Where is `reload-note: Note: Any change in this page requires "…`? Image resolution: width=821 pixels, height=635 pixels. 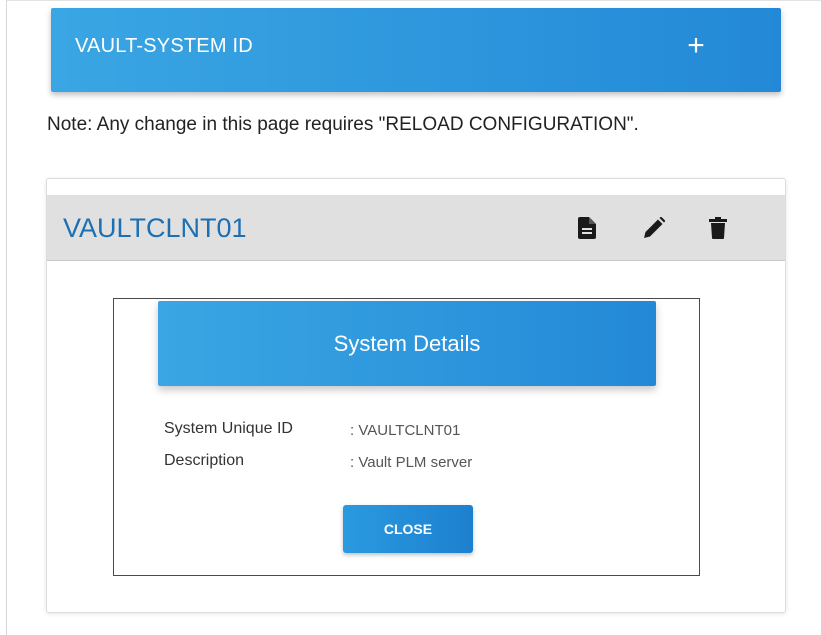 reload-note: Note: Any change in this page requires "… is located at coordinates (343, 124).